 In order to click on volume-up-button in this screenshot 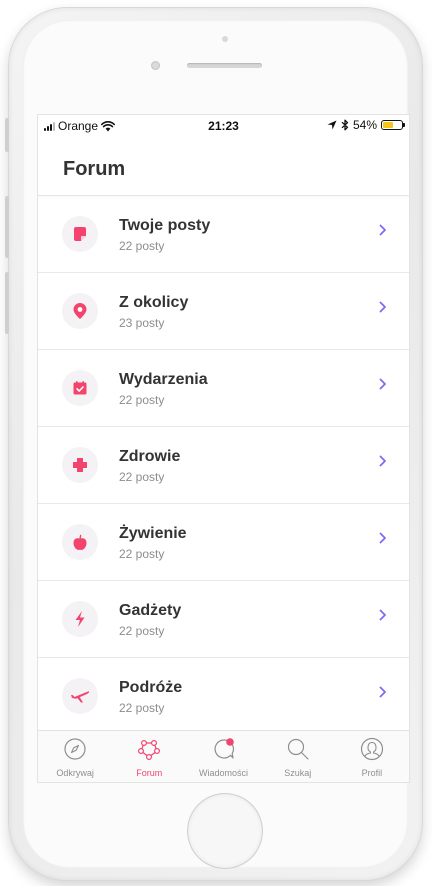, I will do `click(7, 227)`.